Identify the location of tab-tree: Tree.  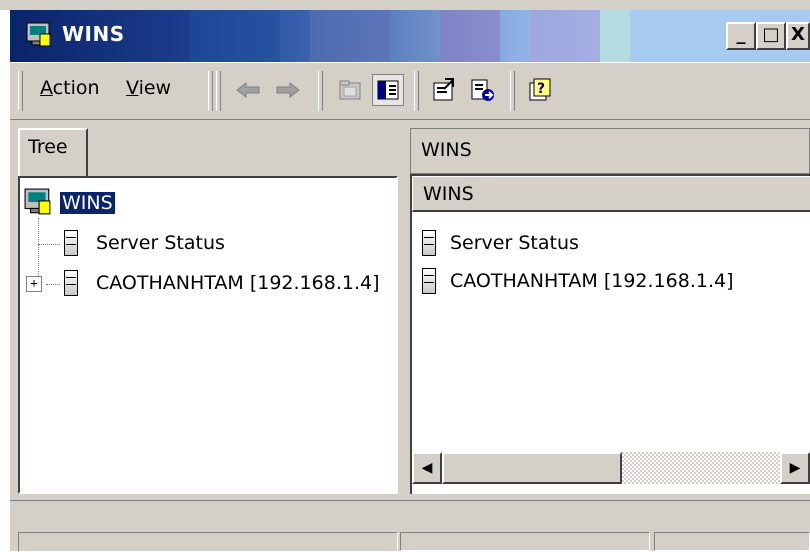
(53, 152).